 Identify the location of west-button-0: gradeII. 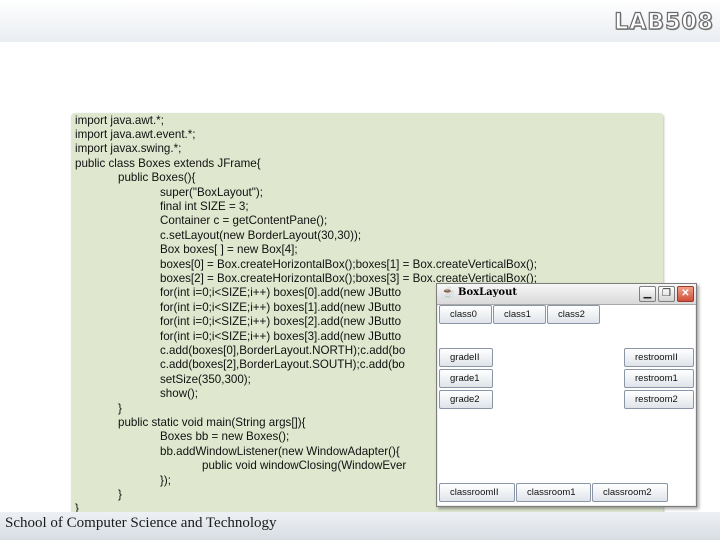
(466, 357).